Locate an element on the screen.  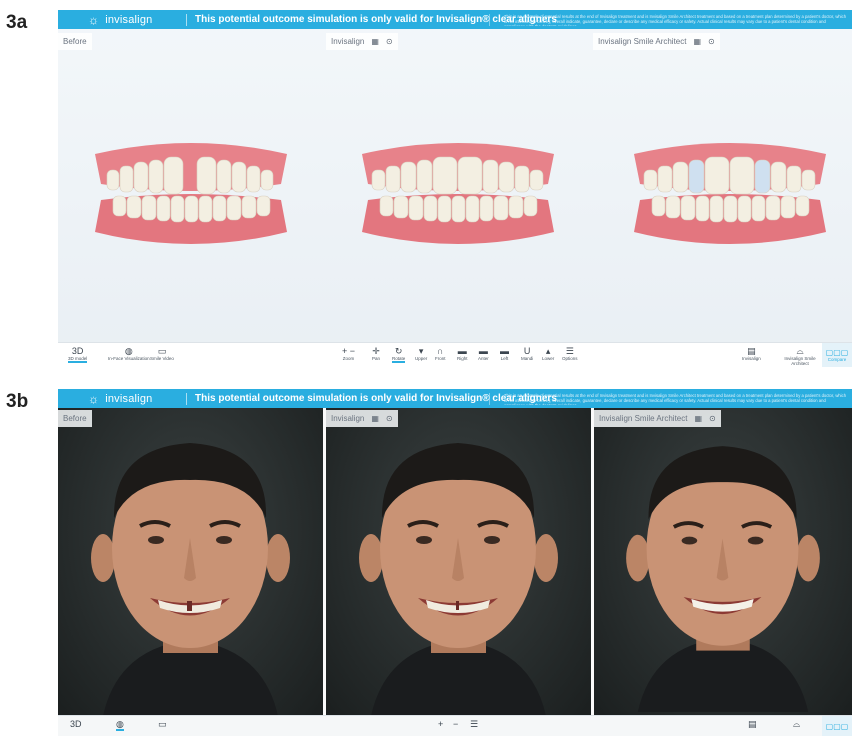
face-photo-invisalign is located at coordinates (458, 562).